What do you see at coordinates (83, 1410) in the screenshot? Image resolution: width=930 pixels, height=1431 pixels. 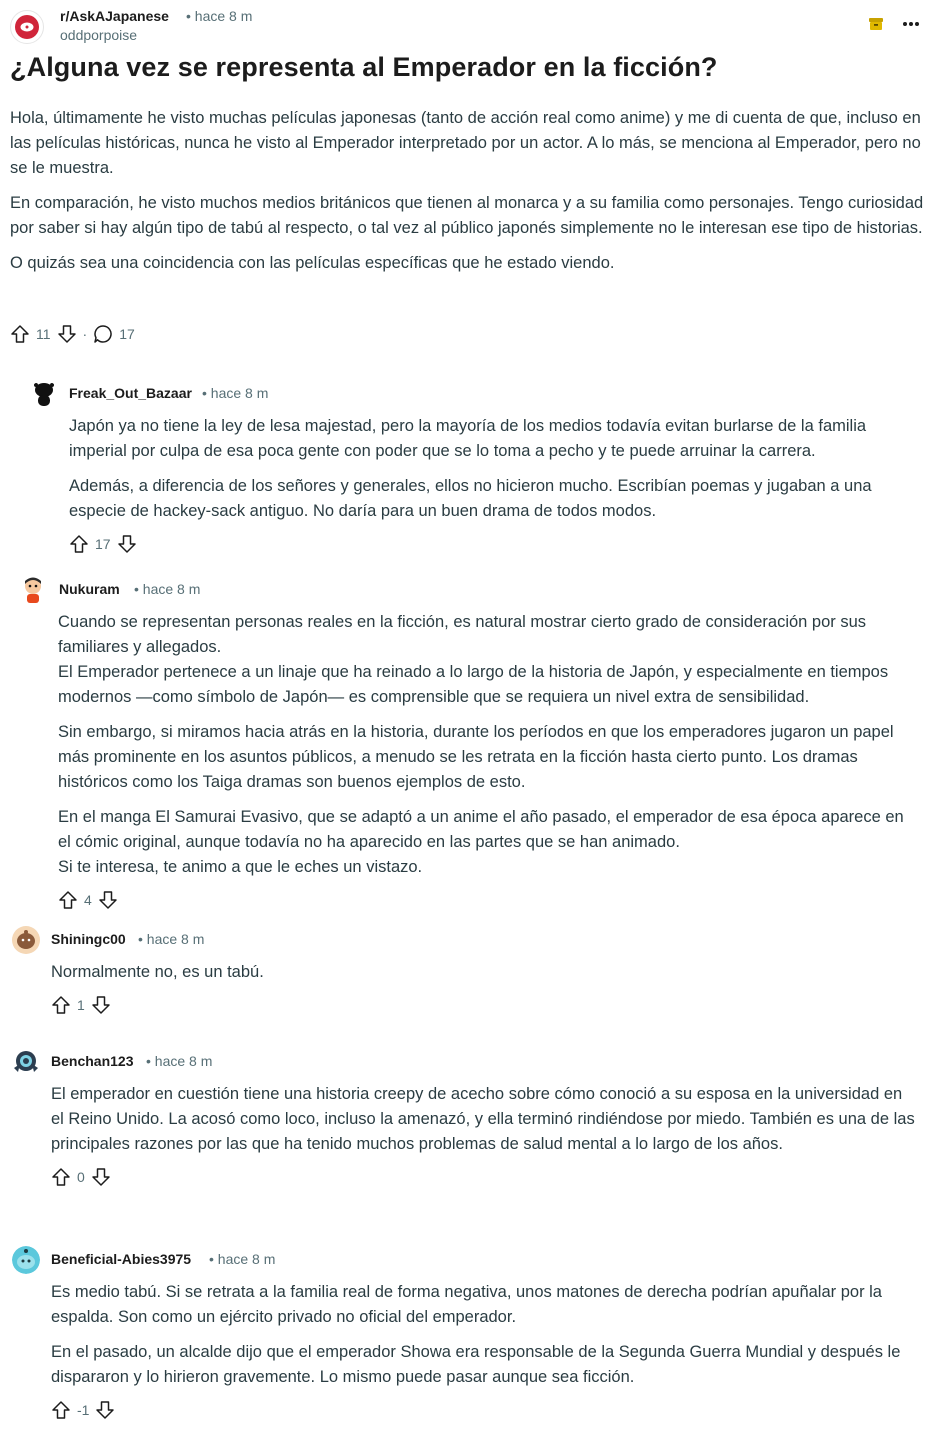 I see `comment-vote-count: -1` at bounding box center [83, 1410].